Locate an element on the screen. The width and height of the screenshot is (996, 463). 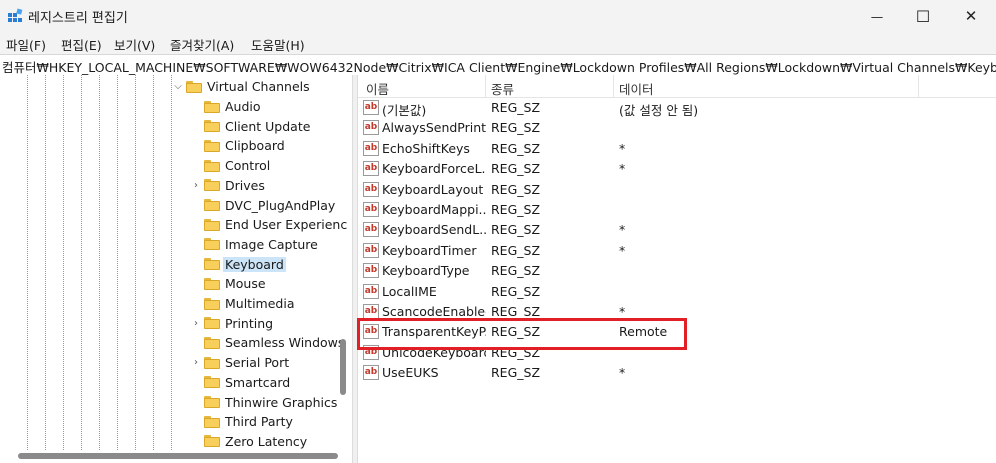
value-row: ab KeyboardType REG_SZ is located at coordinates (677, 271).